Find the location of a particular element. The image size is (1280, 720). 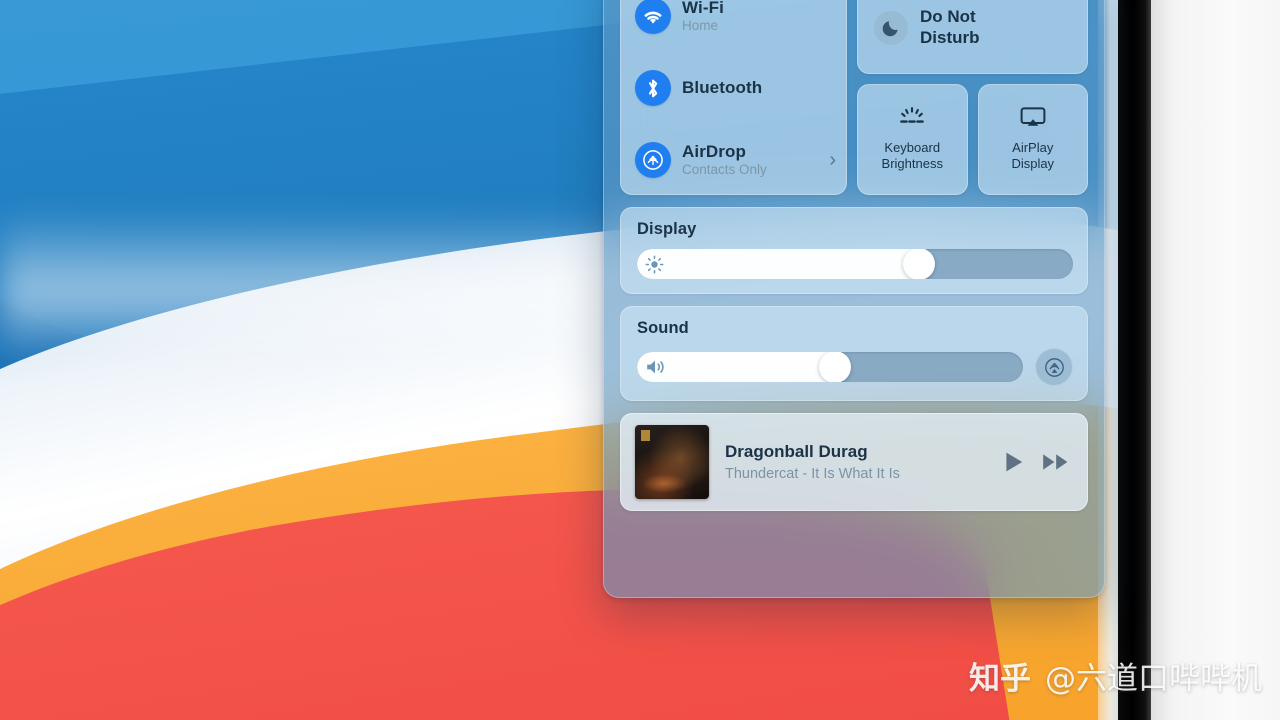

keyboard-brightness-tile: Keyboard Brightness is located at coordinates (912, 139).